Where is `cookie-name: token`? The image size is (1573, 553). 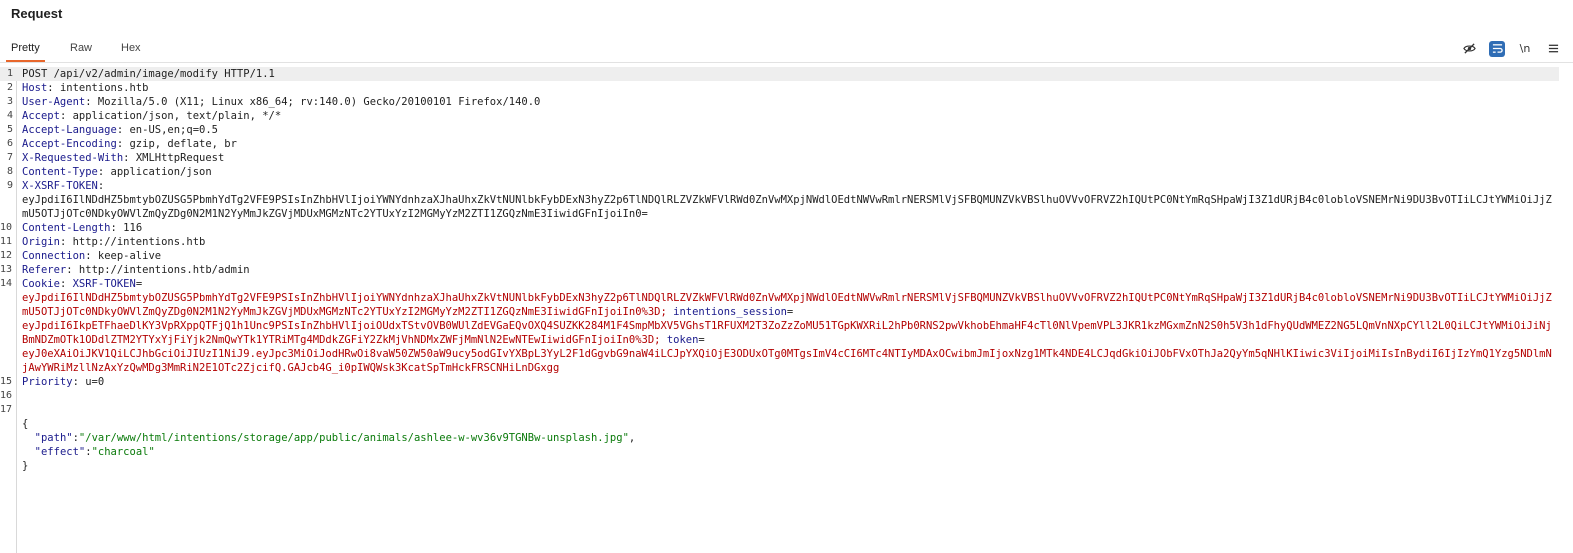
cookie-name: token is located at coordinates (682, 340).